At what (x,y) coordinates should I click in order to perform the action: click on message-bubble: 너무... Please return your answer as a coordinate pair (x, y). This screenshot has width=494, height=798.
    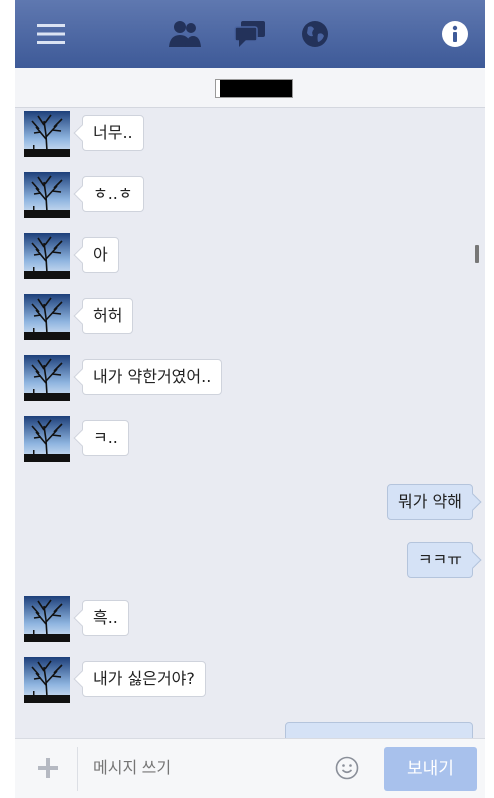
    Looking at the image, I should click on (113, 133).